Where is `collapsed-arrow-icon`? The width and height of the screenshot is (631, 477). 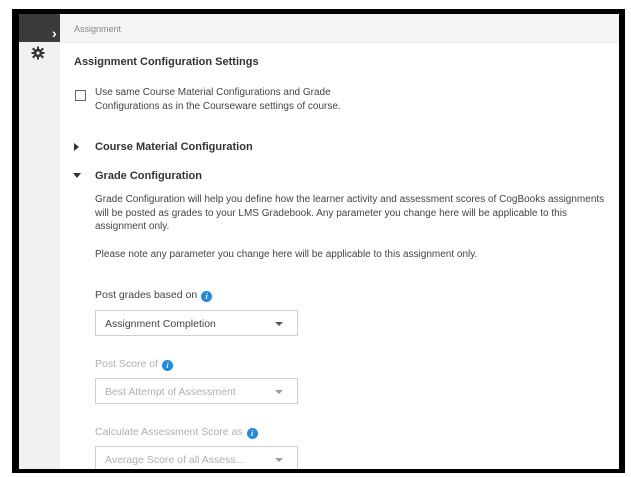
collapsed-arrow-icon is located at coordinates (76, 147).